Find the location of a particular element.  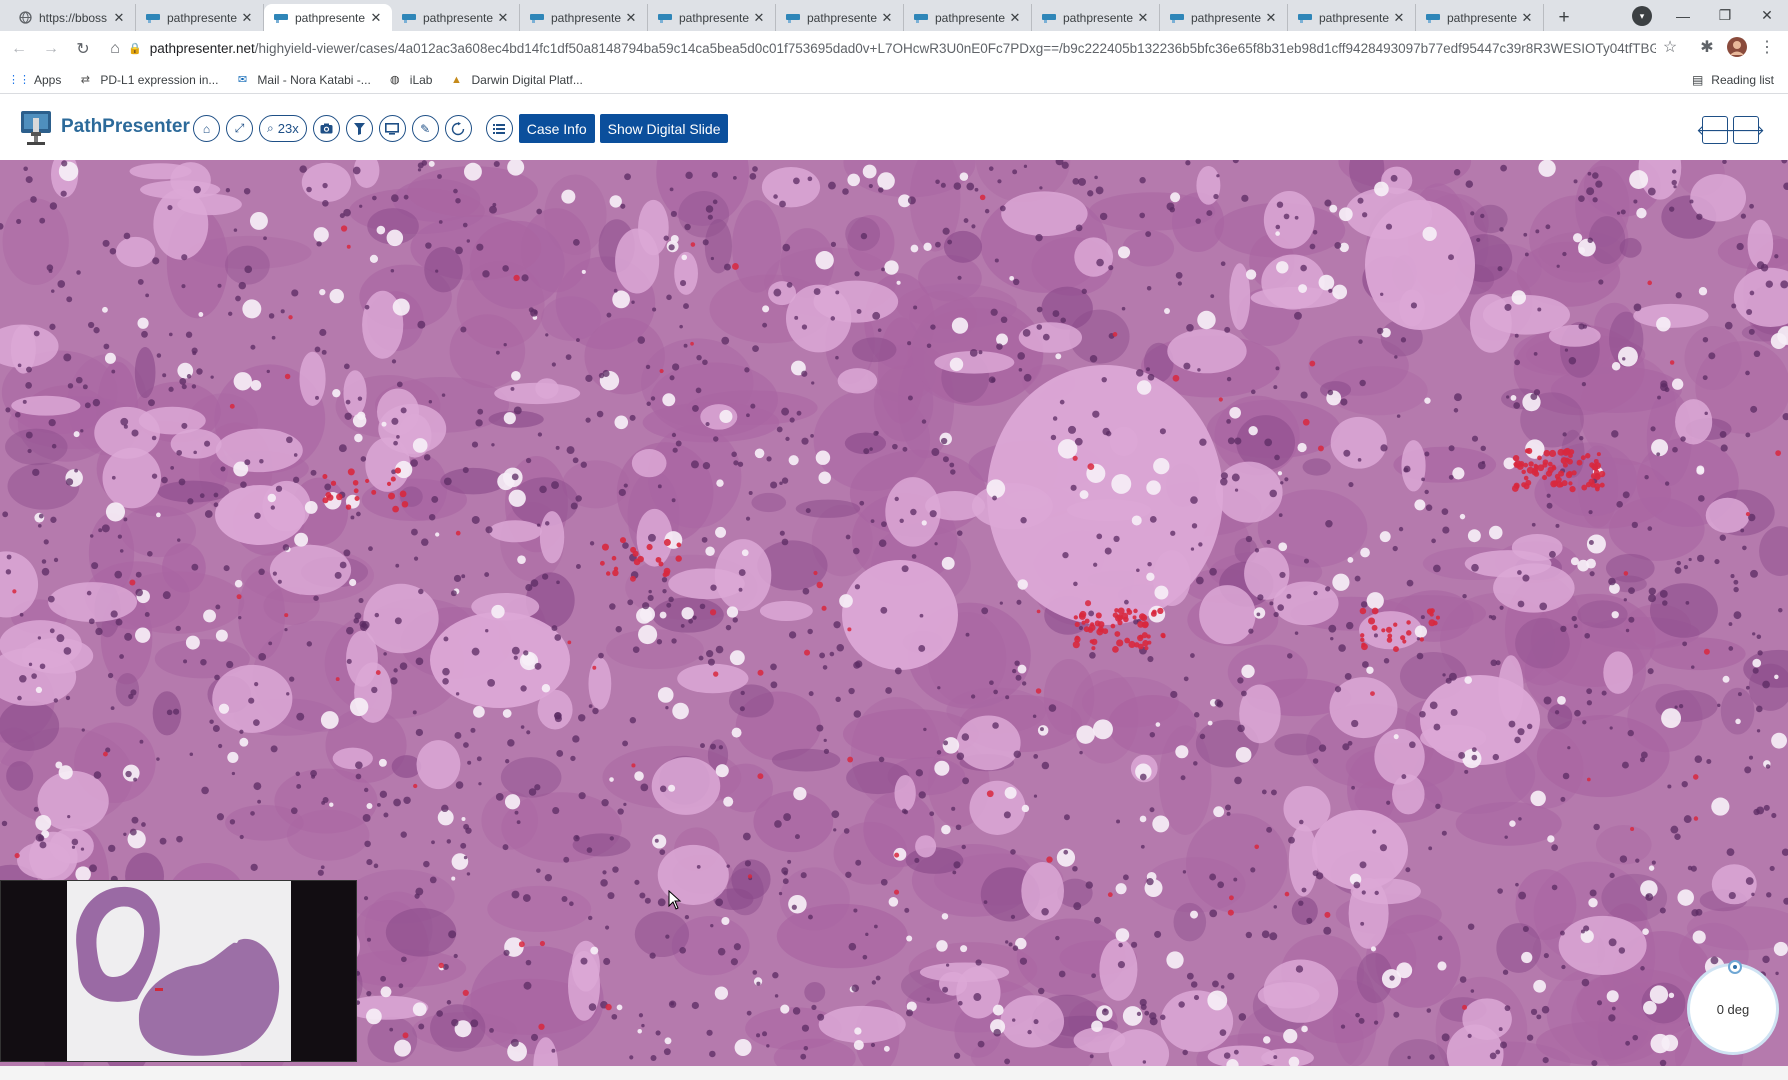

tab-title: https://bboss is located at coordinates (73, 17).